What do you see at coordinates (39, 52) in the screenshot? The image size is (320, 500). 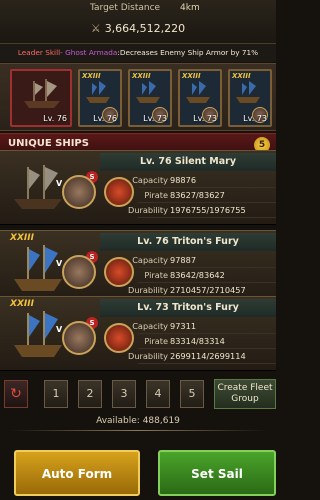 I see `leader-skill-label: Leader Skill` at bounding box center [39, 52].